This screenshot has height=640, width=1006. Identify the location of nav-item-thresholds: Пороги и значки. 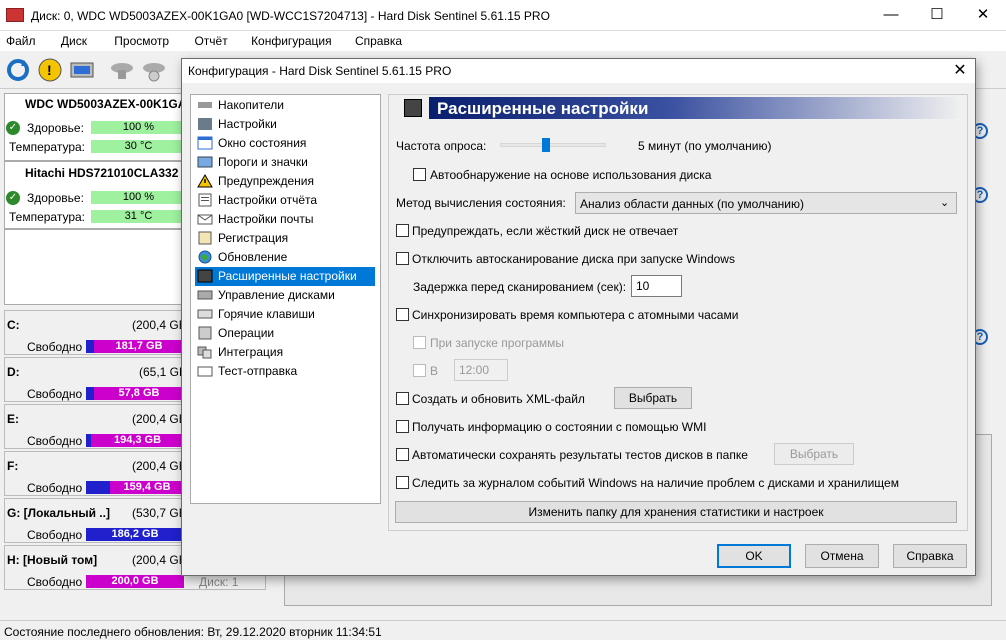
(285, 162).